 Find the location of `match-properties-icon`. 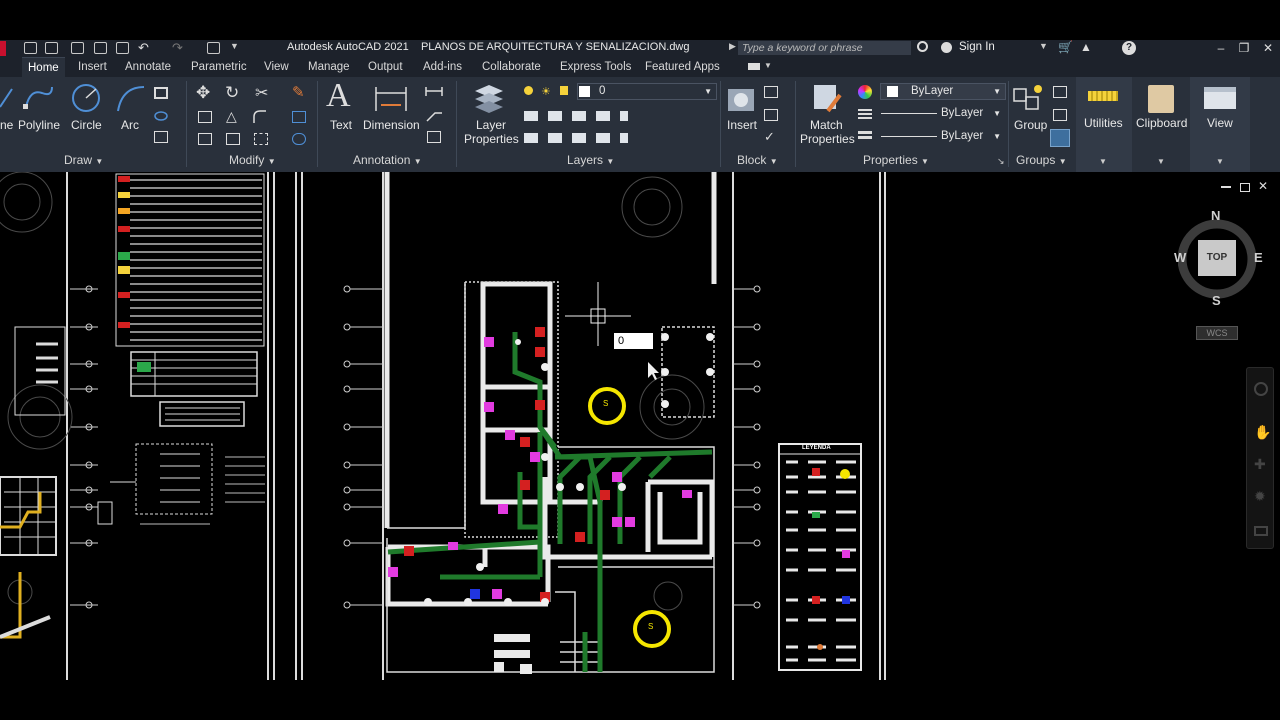

match-properties-icon is located at coordinates (827, 98).